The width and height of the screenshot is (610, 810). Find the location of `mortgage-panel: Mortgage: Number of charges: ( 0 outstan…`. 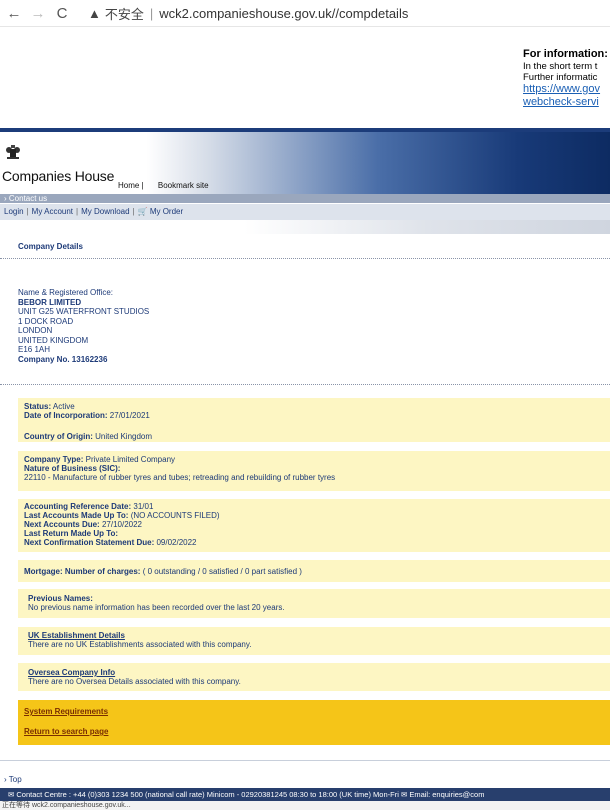

mortgage-panel: Mortgage: Number of charges: ( 0 outstan… is located at coordinates (314, 571).